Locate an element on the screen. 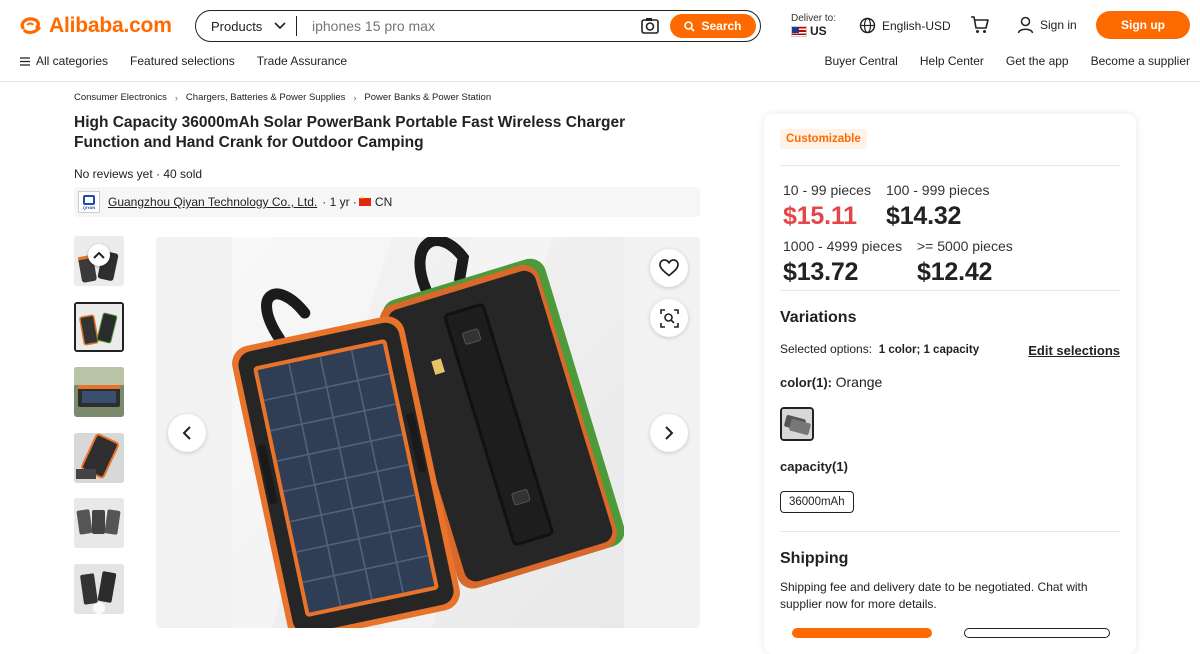  language-label: English-USD is located at coordinates (916, 25).